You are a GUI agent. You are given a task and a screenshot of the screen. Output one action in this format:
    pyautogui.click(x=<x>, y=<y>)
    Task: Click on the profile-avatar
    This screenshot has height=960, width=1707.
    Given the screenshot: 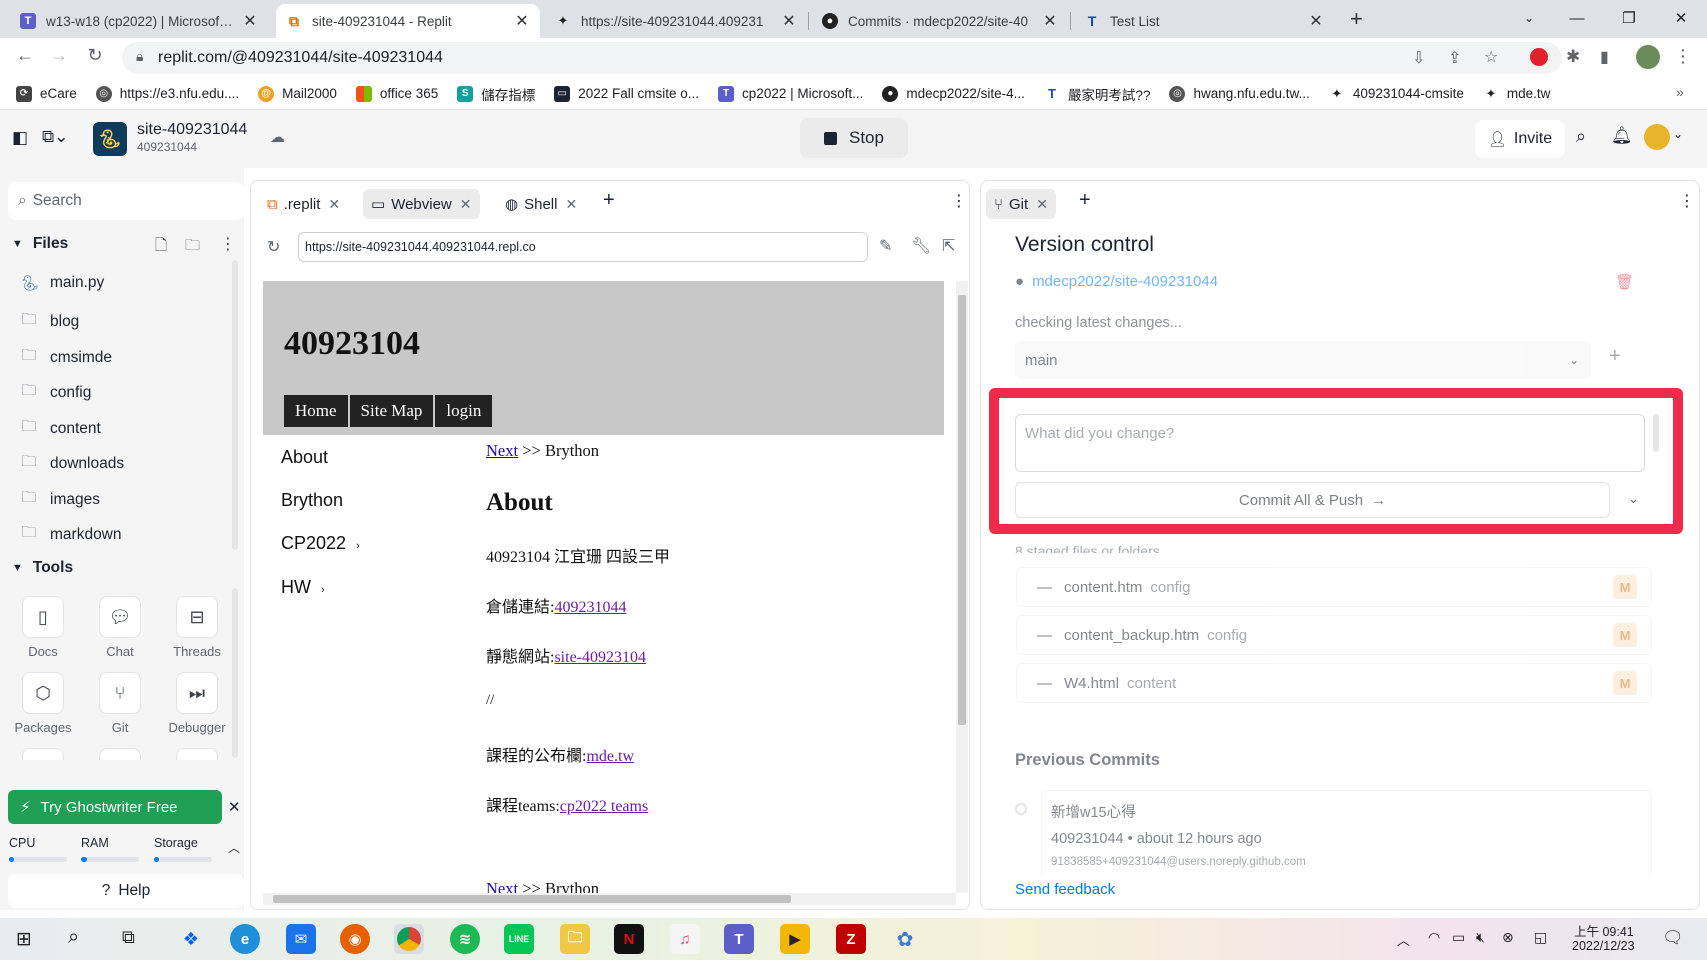 What is the action you would take?
    pyautogui.click(x=1648, y=57)
    